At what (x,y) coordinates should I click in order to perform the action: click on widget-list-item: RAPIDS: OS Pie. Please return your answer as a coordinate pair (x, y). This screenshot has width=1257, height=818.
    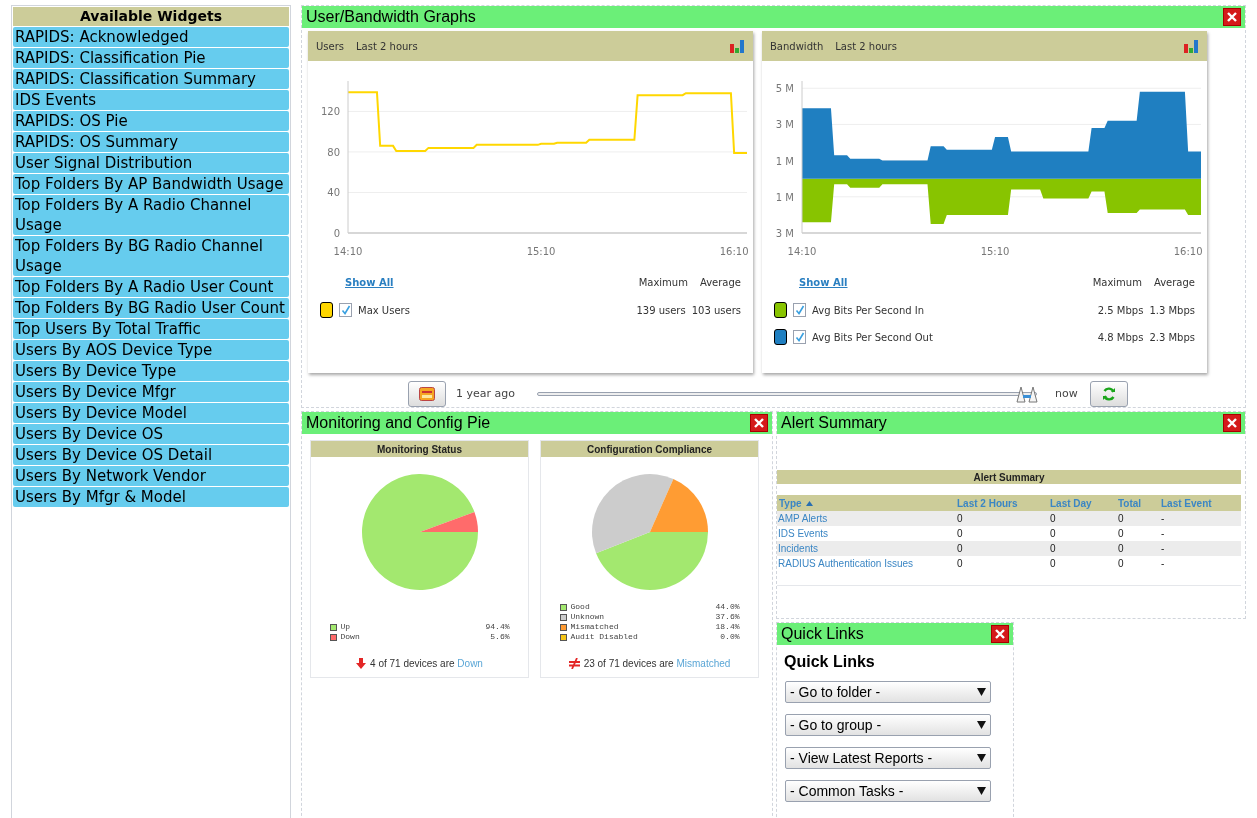
    Looking at the image, I should click on (151, 121).